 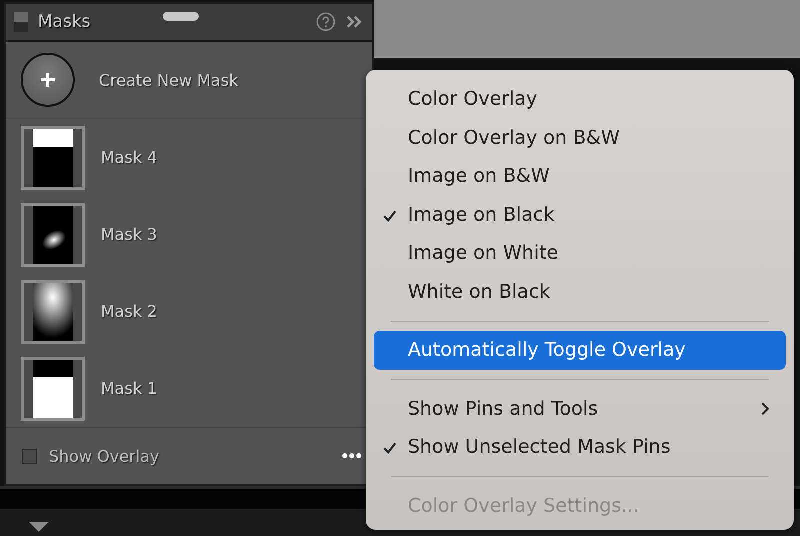 I want to click on menu-item: Show Pins and Tools, so click(x=580, y=409).